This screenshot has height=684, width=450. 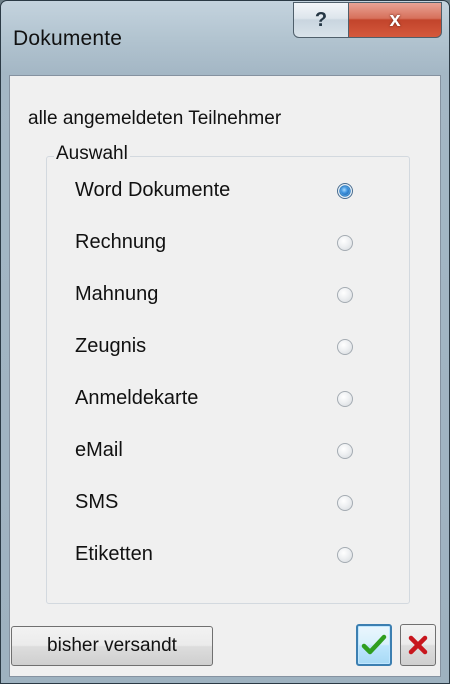 What do you see at coordinates (228, 400) in the screenshot?
I see `option-anmeldekarte: Anmeldekarte` at bounding box center [228, 400].